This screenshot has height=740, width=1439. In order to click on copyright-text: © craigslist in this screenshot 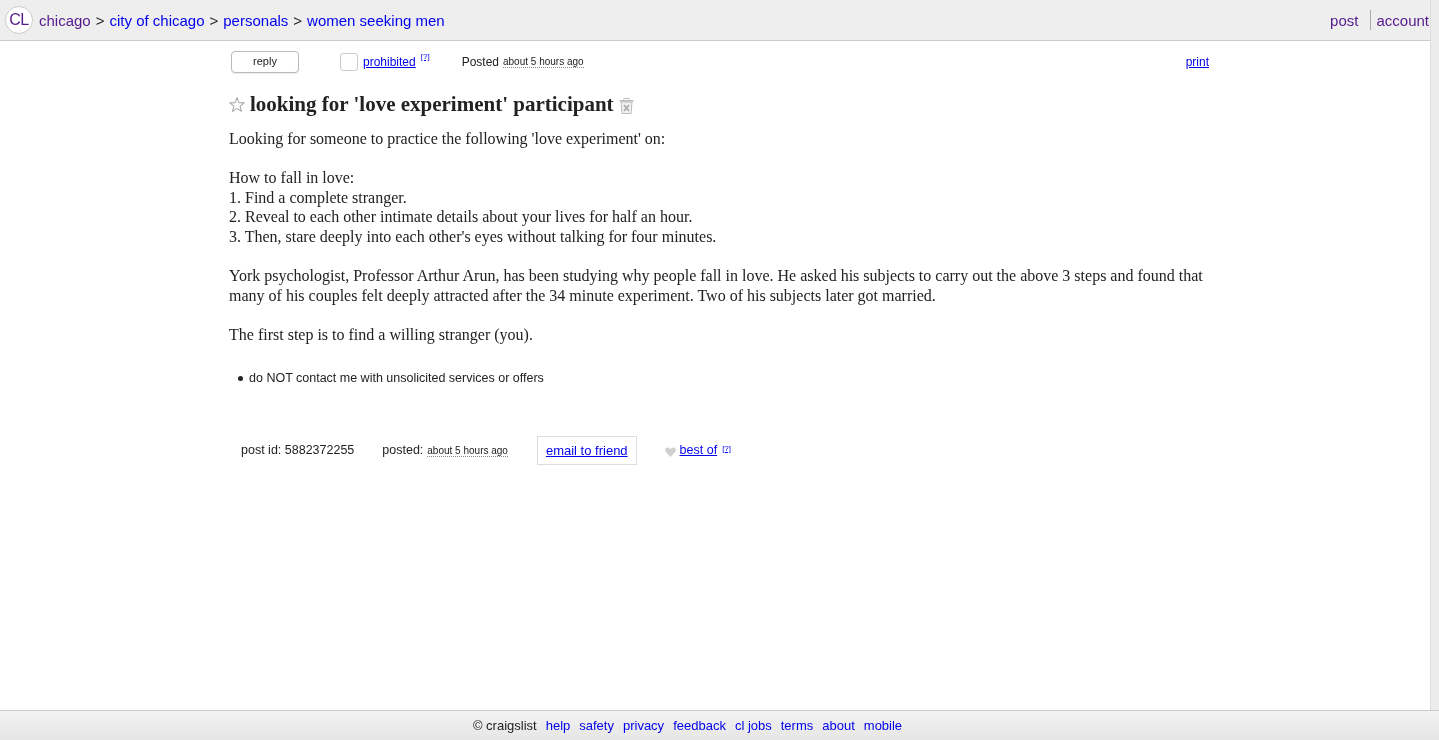, I will do `click(504, 725)`.